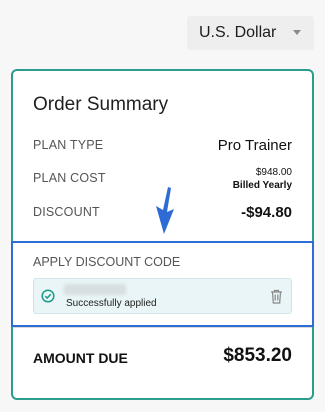 Image resolution: width=325 pixels, height=412 pixels. What do you see at coordinates (297, 32) in the screenshot?
I see `chevron-down-icon` at bounding box center [297, 32].